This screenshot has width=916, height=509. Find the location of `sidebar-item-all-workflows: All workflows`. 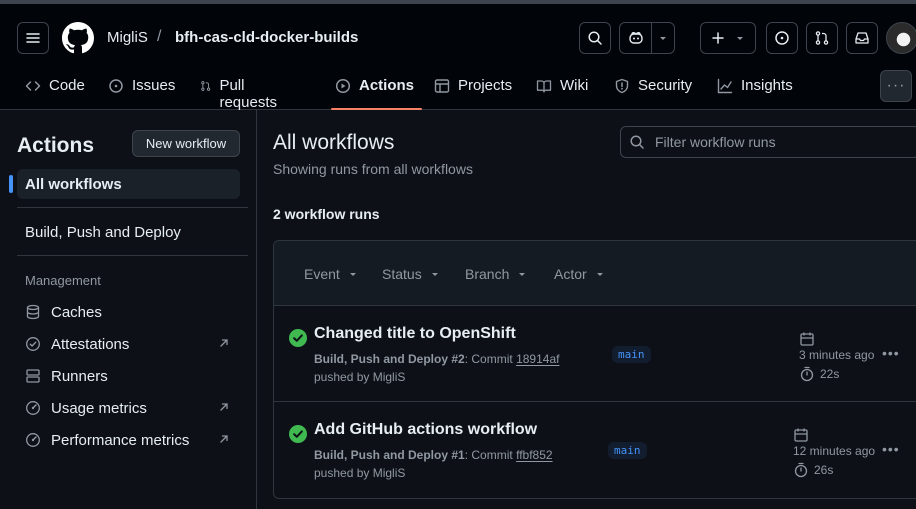

sidebar-item-all-workflows: All workflows is located at coordinates (124, 184).